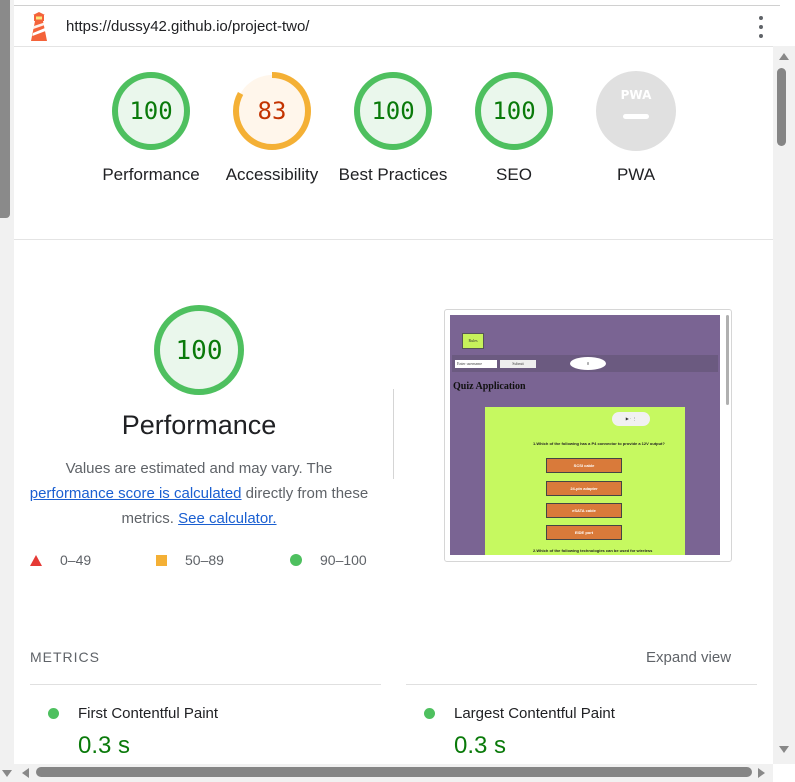  I want to click on gauge-seo: 100 SEO, so click(514, 128).